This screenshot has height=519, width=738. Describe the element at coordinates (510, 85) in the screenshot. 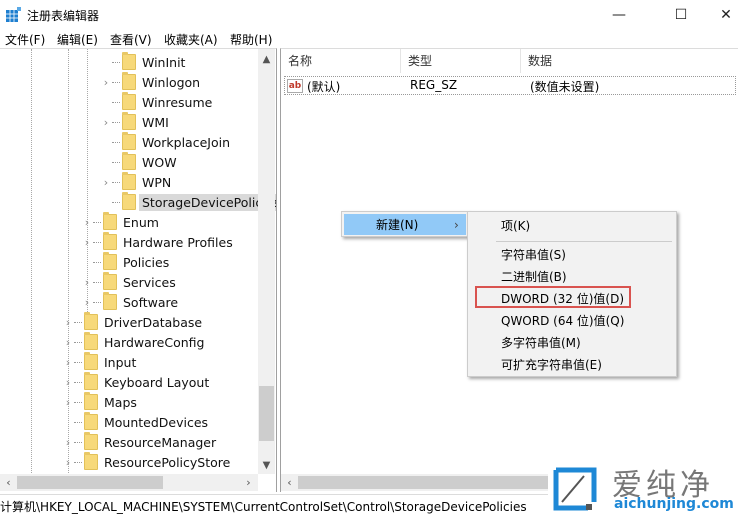

I see `value-row: ab (默认) REG_SZ (数值未设置)` at that location.